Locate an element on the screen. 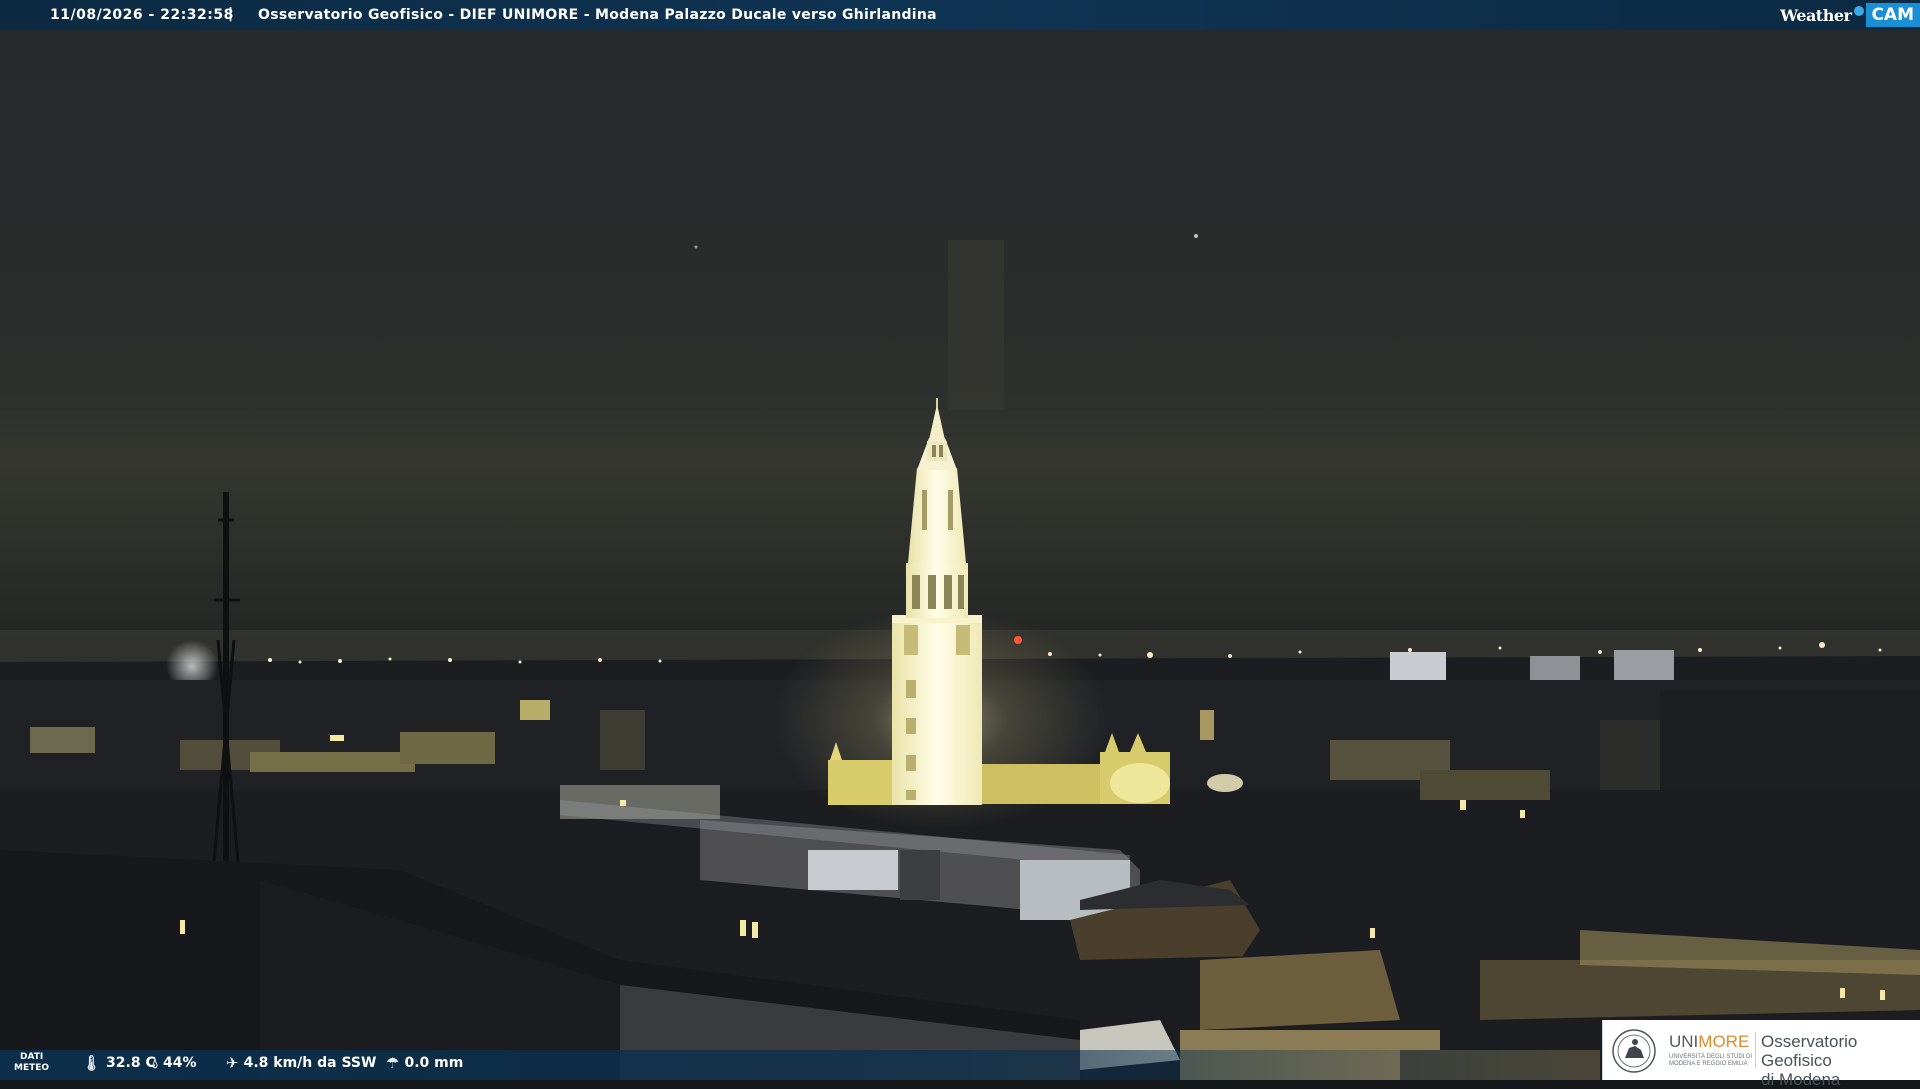 This screenshot has width=1920, height=1089. dati-meteo-label: DATI METEO is located at coordinates (36, 1065).